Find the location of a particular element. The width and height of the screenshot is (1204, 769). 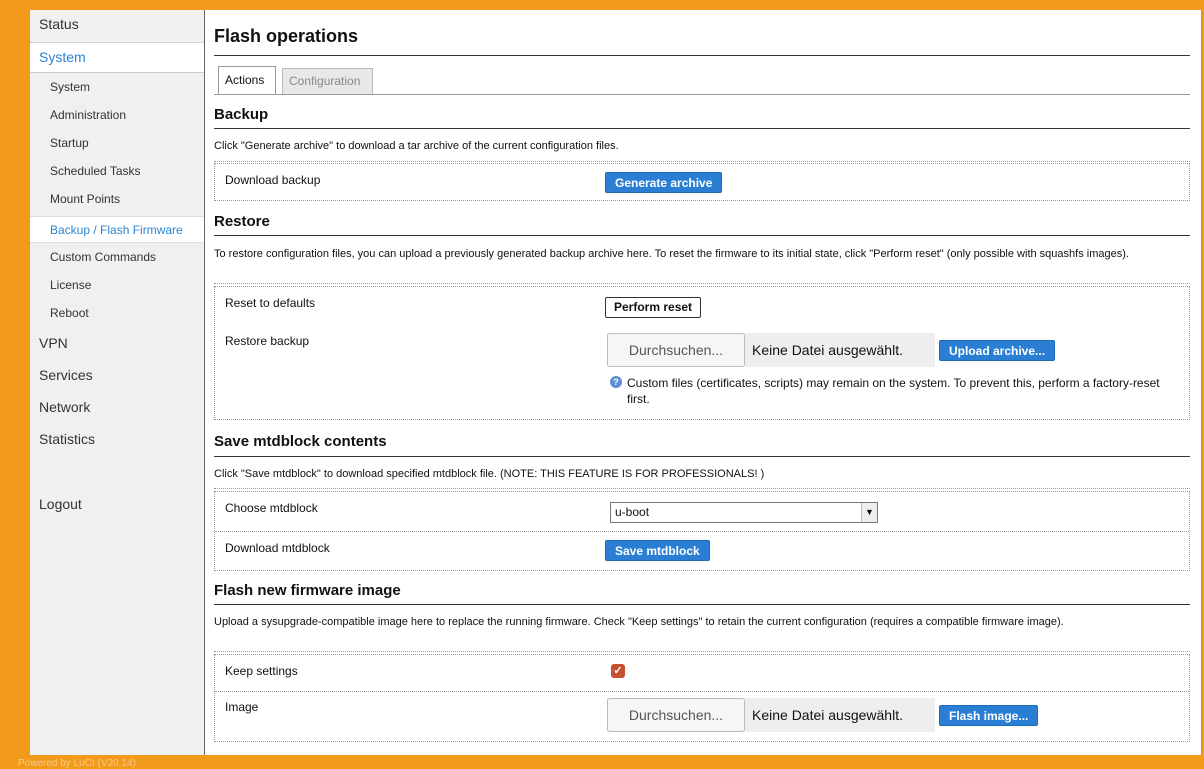

tab-divider is located at coordinates (702, 94).